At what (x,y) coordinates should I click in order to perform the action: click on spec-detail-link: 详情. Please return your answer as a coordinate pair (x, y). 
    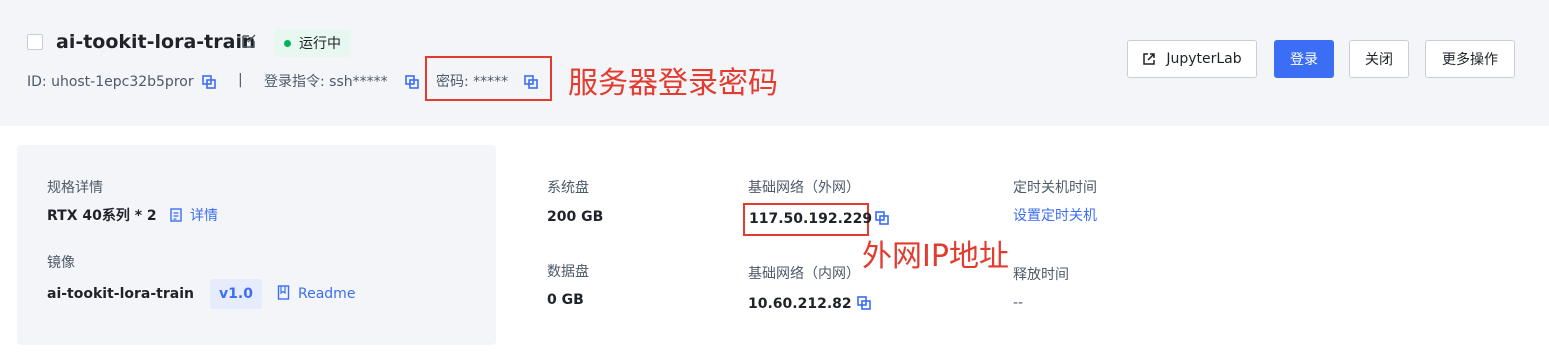
    Looking at the image, I should click on (204, 216).